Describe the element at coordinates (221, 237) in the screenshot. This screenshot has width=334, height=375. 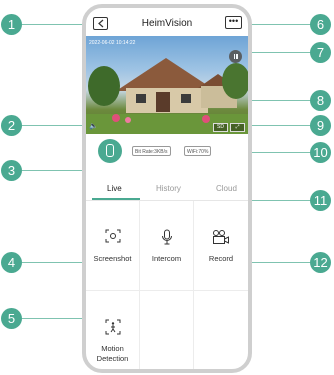
I see `video-camera-icon` at that location.